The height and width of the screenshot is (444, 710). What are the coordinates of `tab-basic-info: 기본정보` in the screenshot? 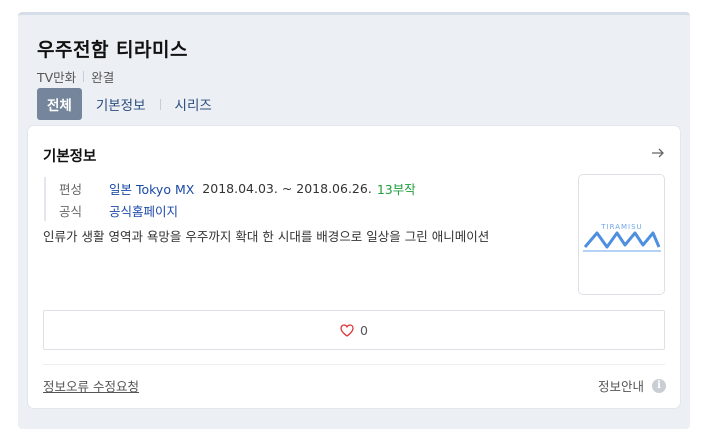 It's located at (121, 104).